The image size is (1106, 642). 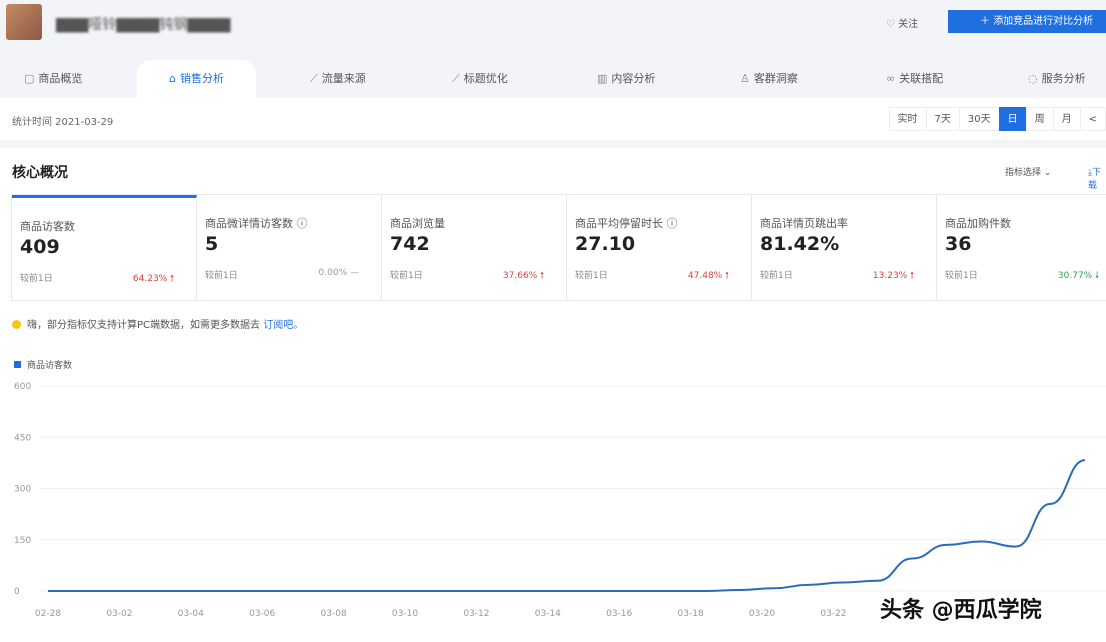 What do you see at coordinates (1012, 119) in the screenshot?
I see `range-day: 日` at bounding box center [1012, 119].